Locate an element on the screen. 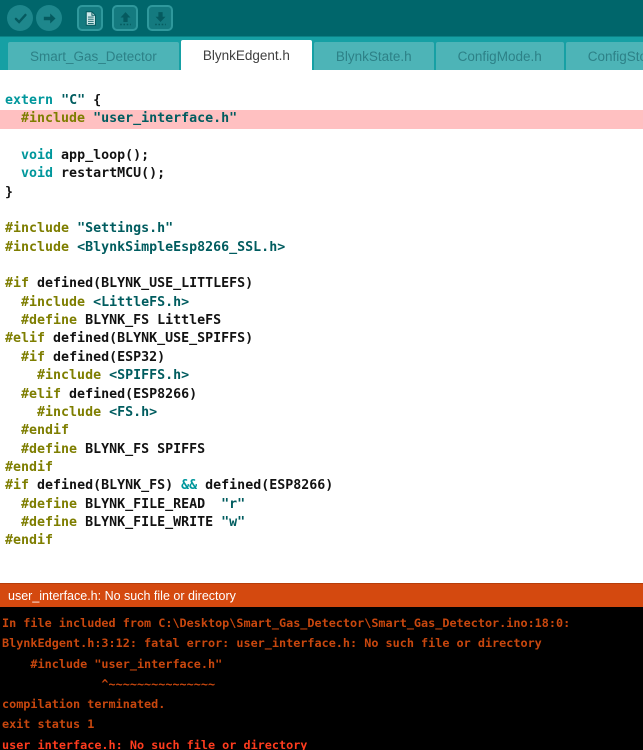  verify-button is located at coordinates (20, 18).